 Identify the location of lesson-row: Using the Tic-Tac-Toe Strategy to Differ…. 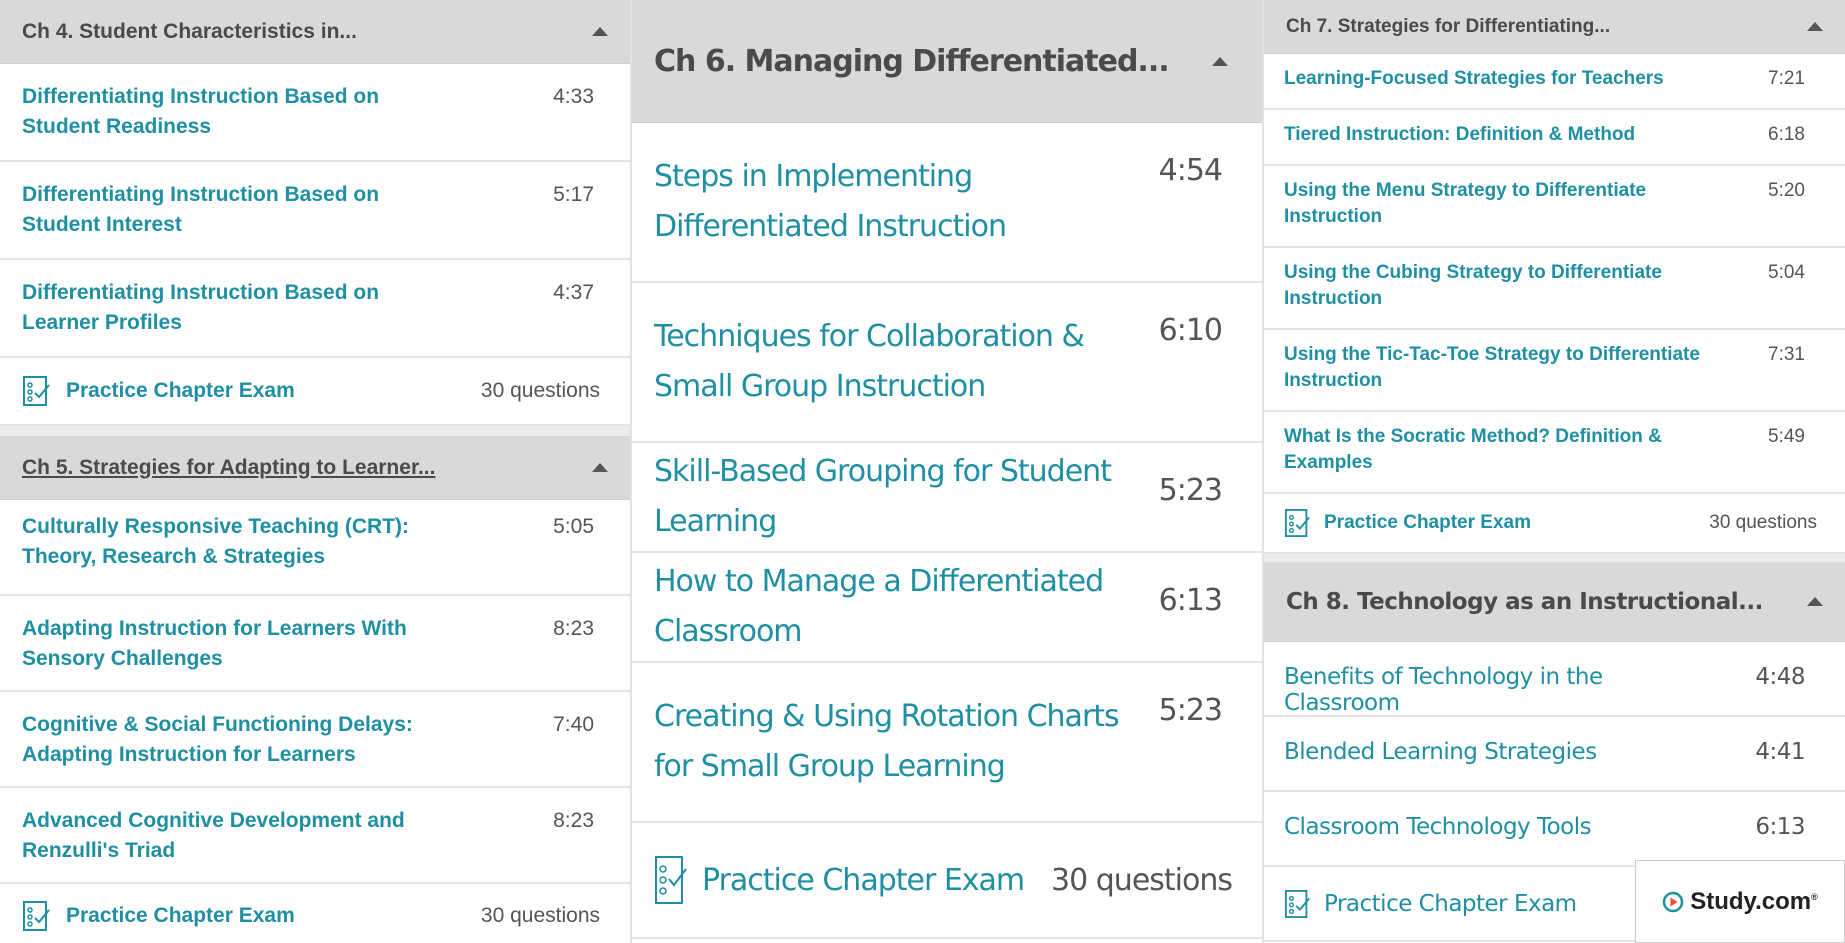
(1554, 371).